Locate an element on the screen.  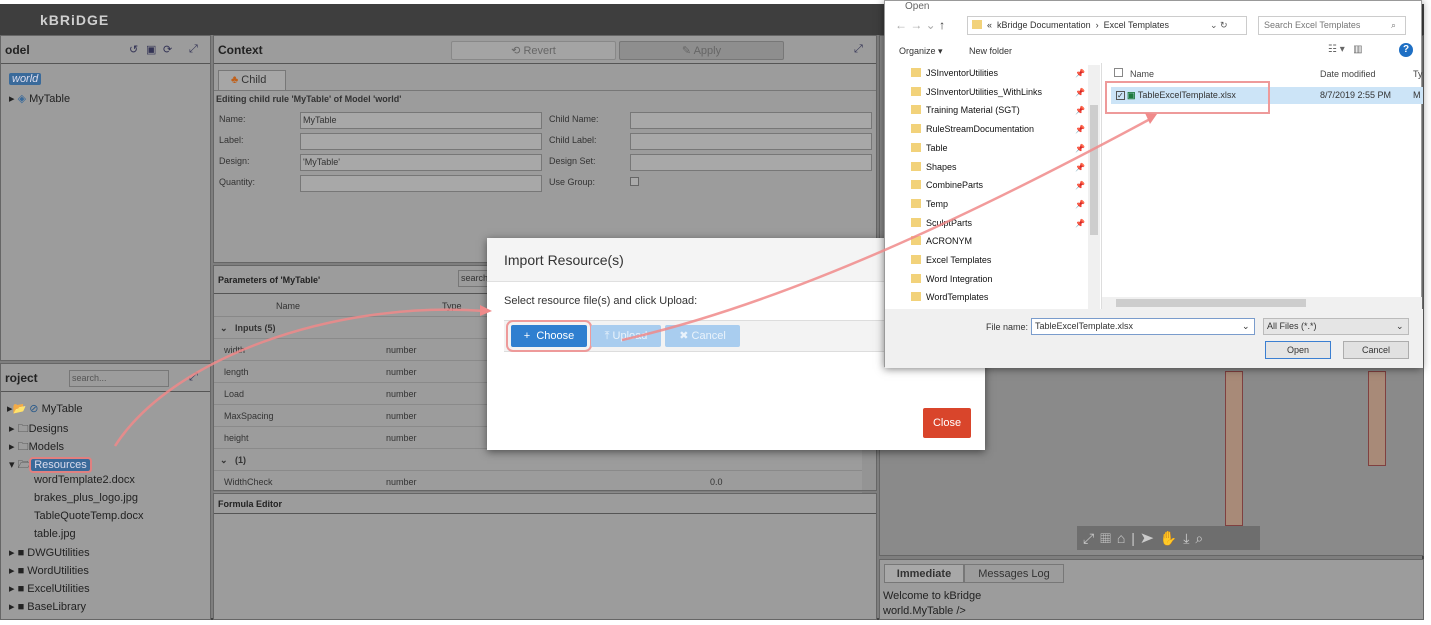
arrow-resources-to-choose is located at coordinates (299, 377).